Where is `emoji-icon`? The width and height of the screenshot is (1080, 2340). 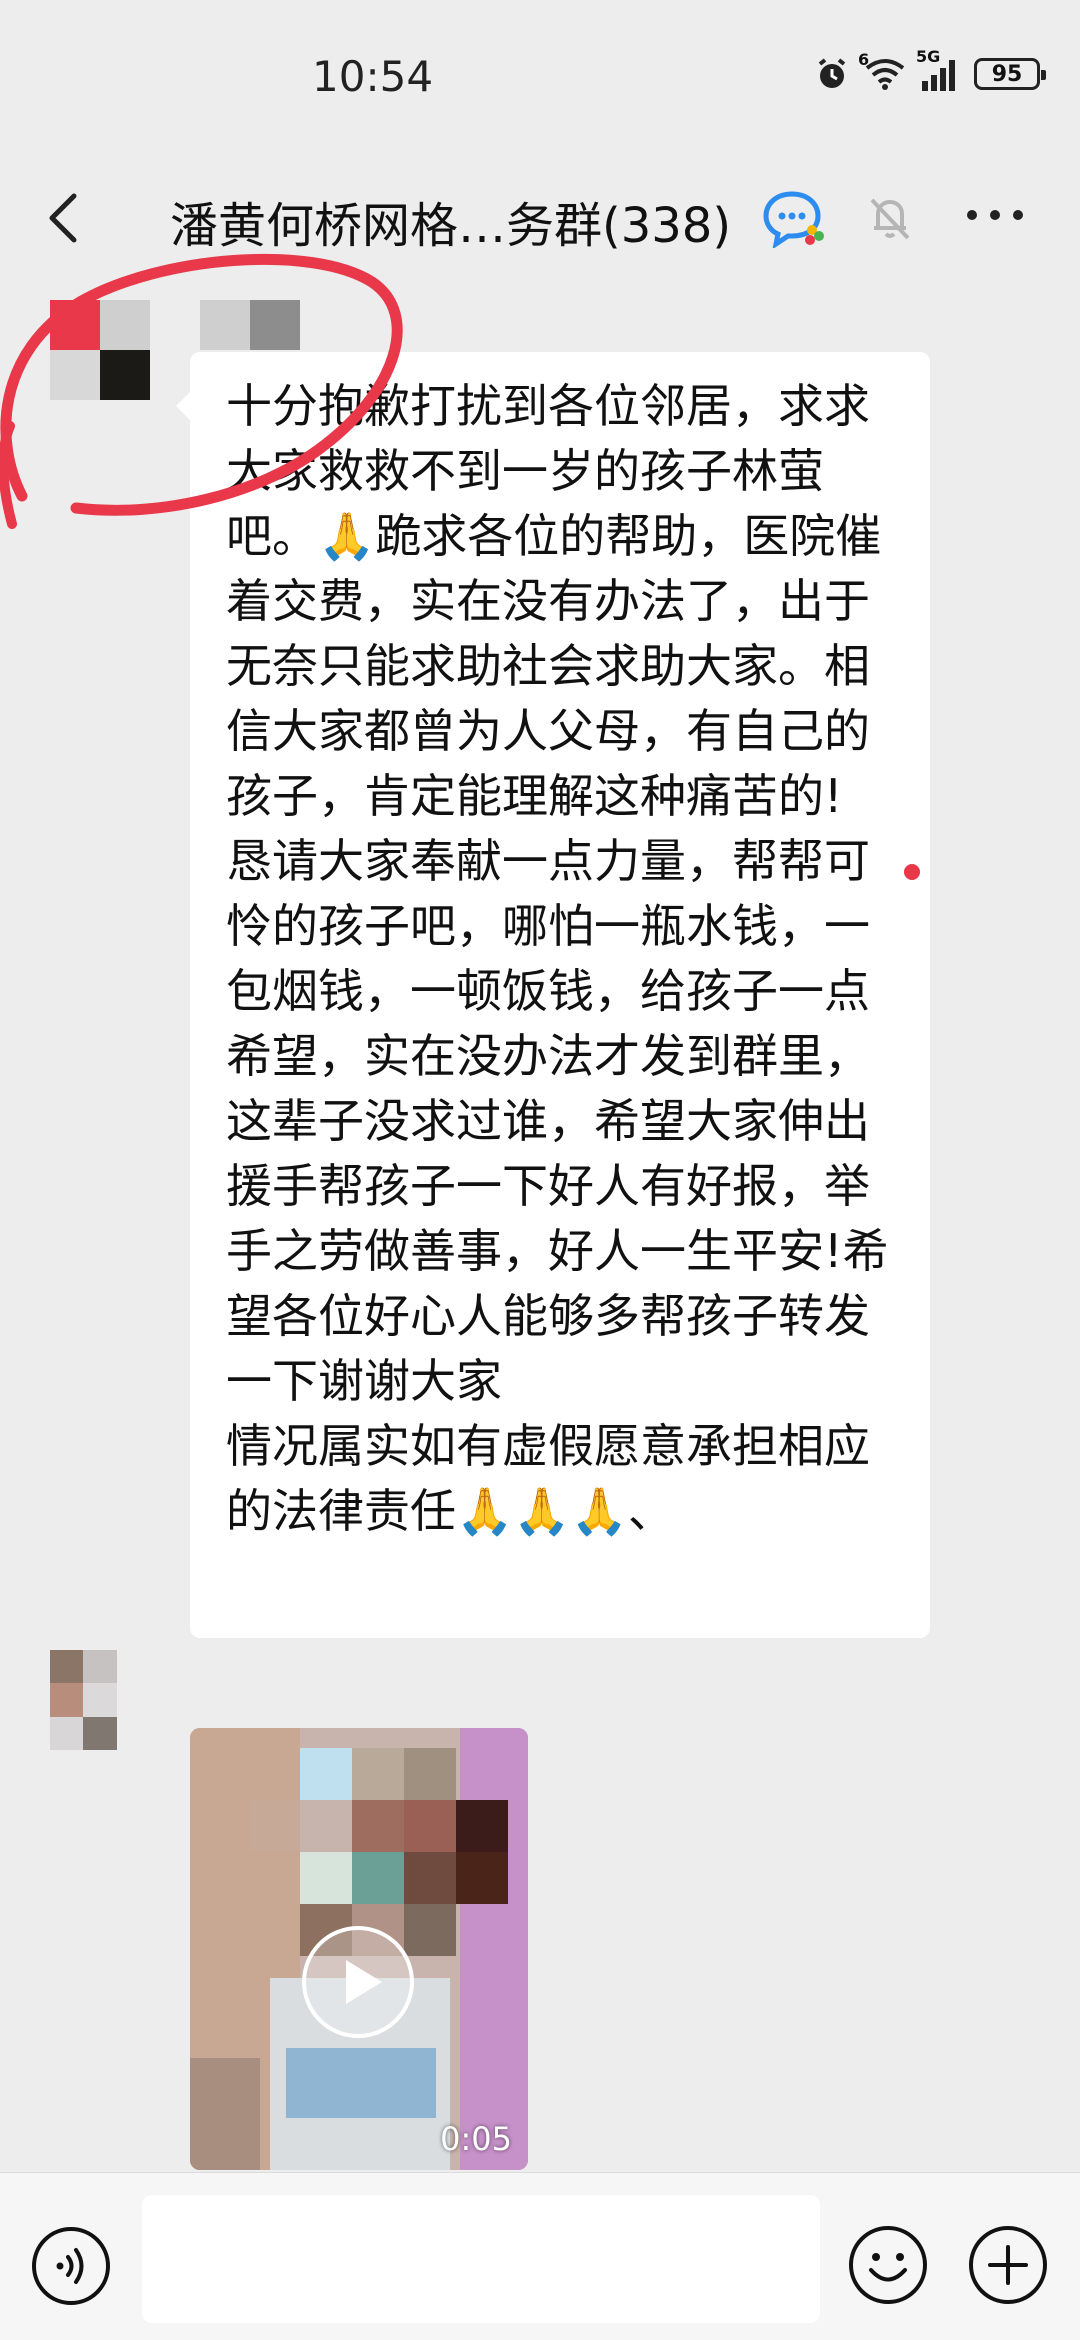 emoji-icon is located at coordinates (888, 2265).